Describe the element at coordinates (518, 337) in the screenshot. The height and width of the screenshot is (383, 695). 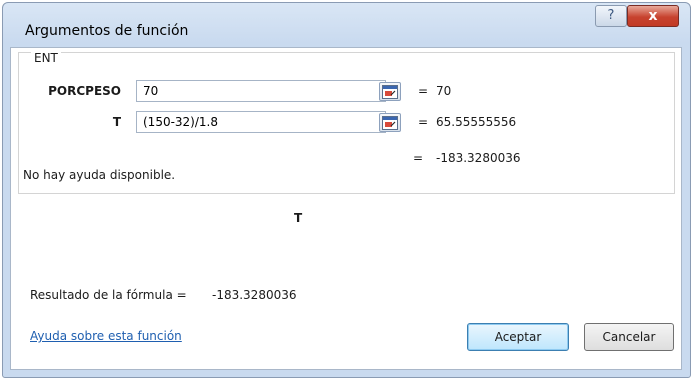
I see `ok-button: Aceptar` at that location.